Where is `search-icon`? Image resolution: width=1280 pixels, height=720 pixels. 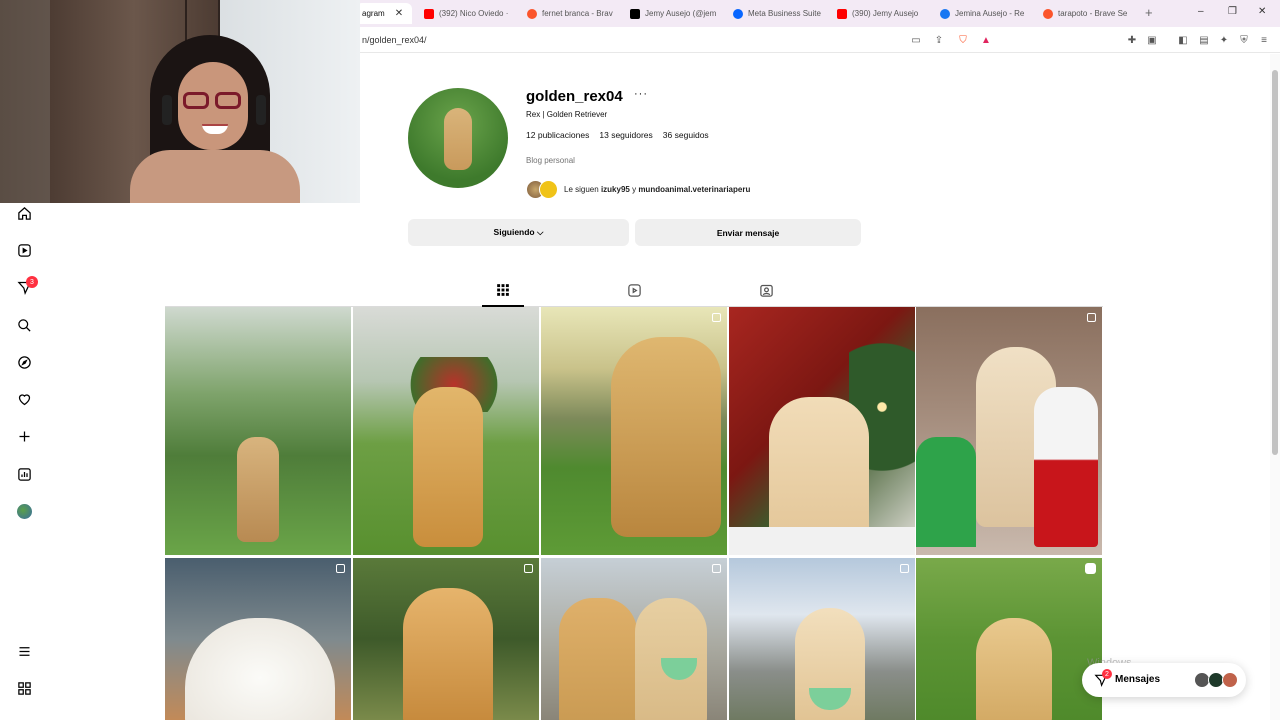
search-icon is located at coordinates (24, 325).